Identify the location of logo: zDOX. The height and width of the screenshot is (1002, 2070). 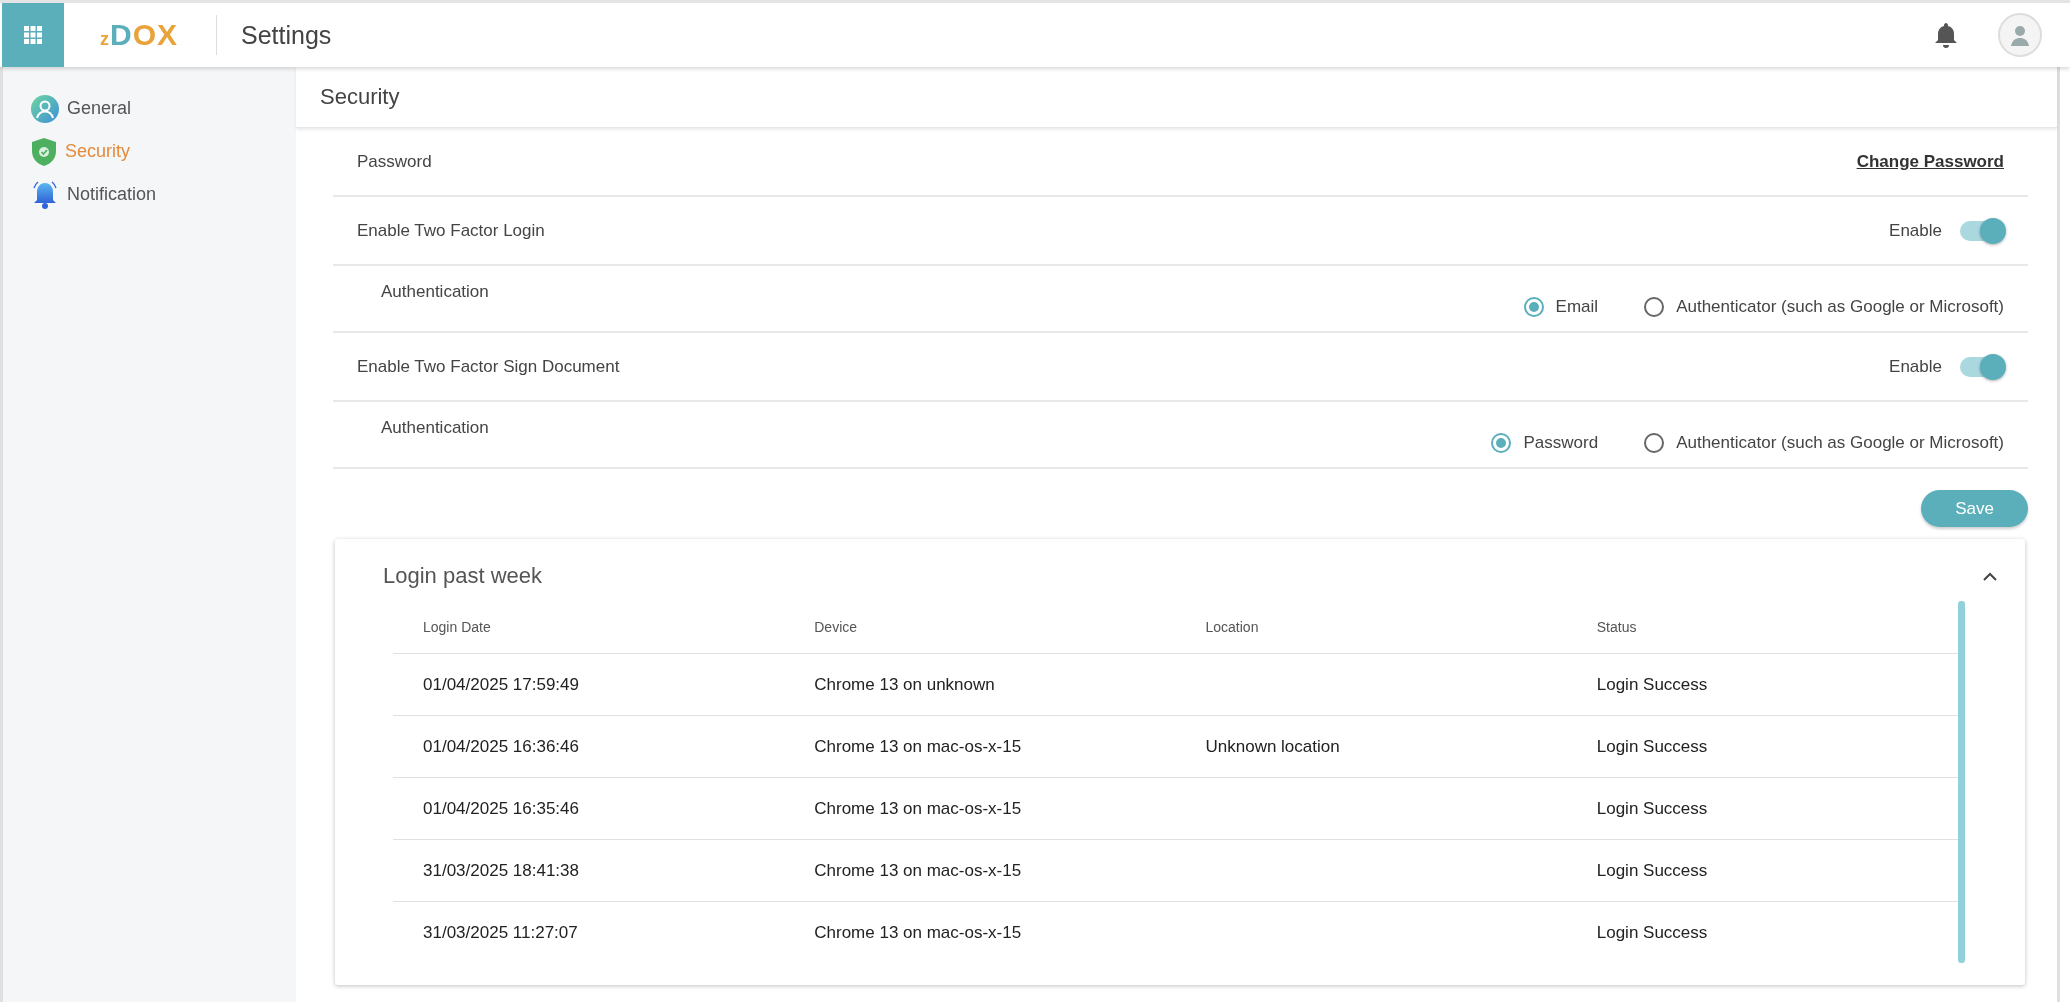
(140, 35).